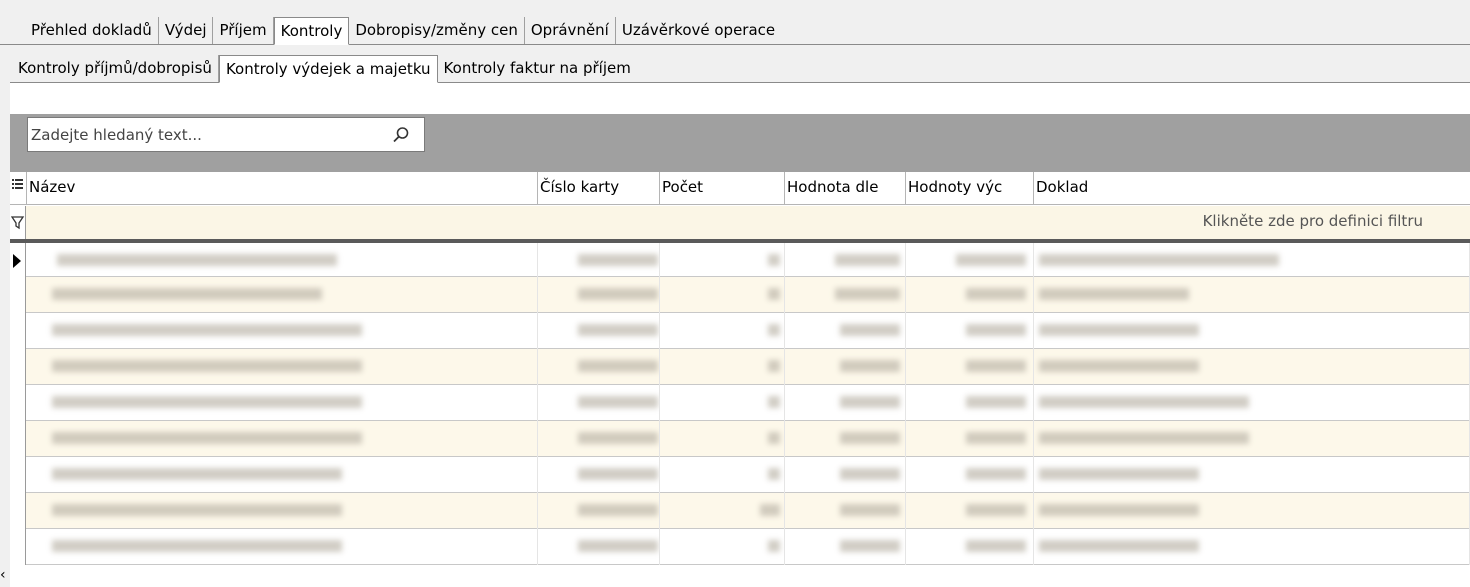 This screenshot has width=1470, height=587. Describe the element at coordinates (1252, 188) in the screenshot. I see `column-header-doklad: Doklad` at that location.